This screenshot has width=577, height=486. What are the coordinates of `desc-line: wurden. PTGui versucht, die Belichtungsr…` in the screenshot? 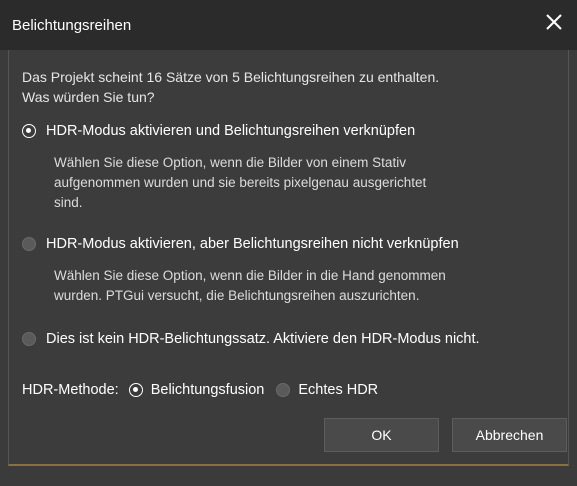 It's located at (237, 295).